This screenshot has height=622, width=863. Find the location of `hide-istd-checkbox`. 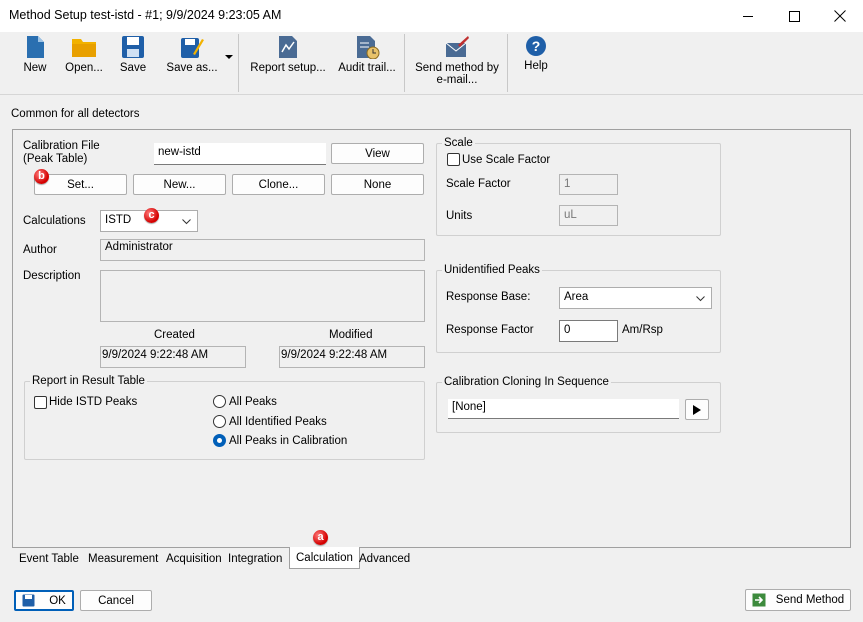

hide-istd-checkbox is located at coordinates (40, 402).